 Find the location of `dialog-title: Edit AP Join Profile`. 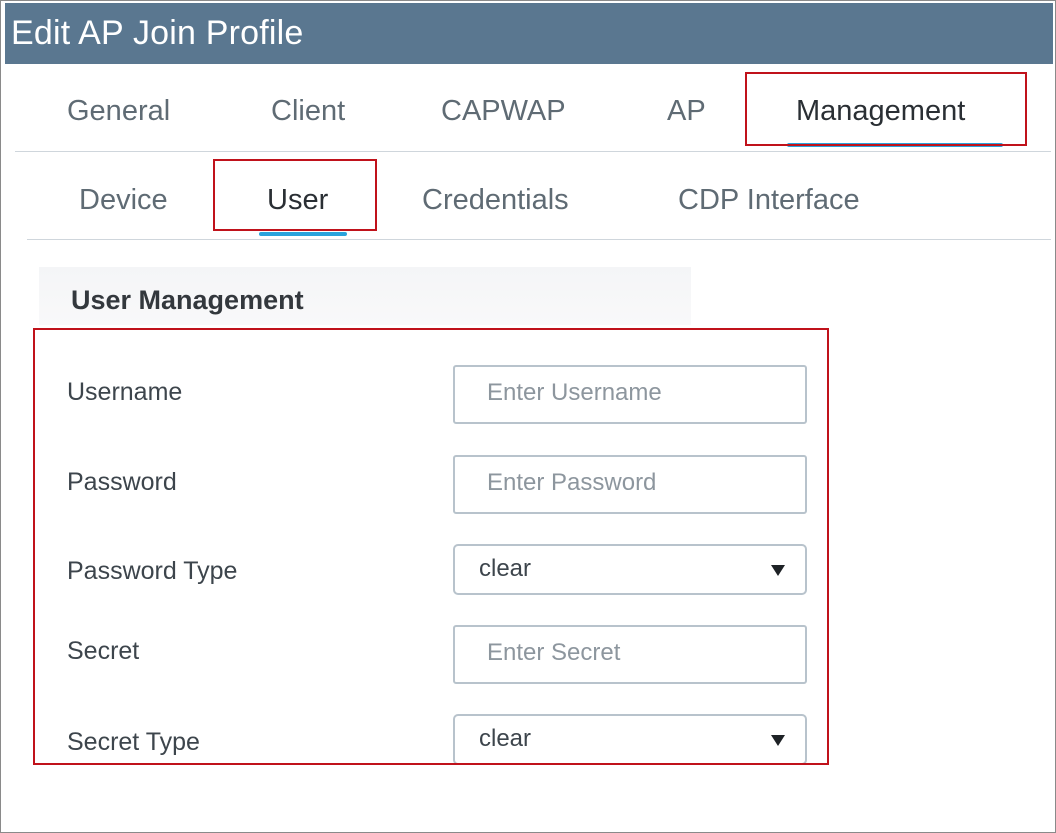

dialog-title: Edit AP Join Profile is located at coordinates (157, 33).